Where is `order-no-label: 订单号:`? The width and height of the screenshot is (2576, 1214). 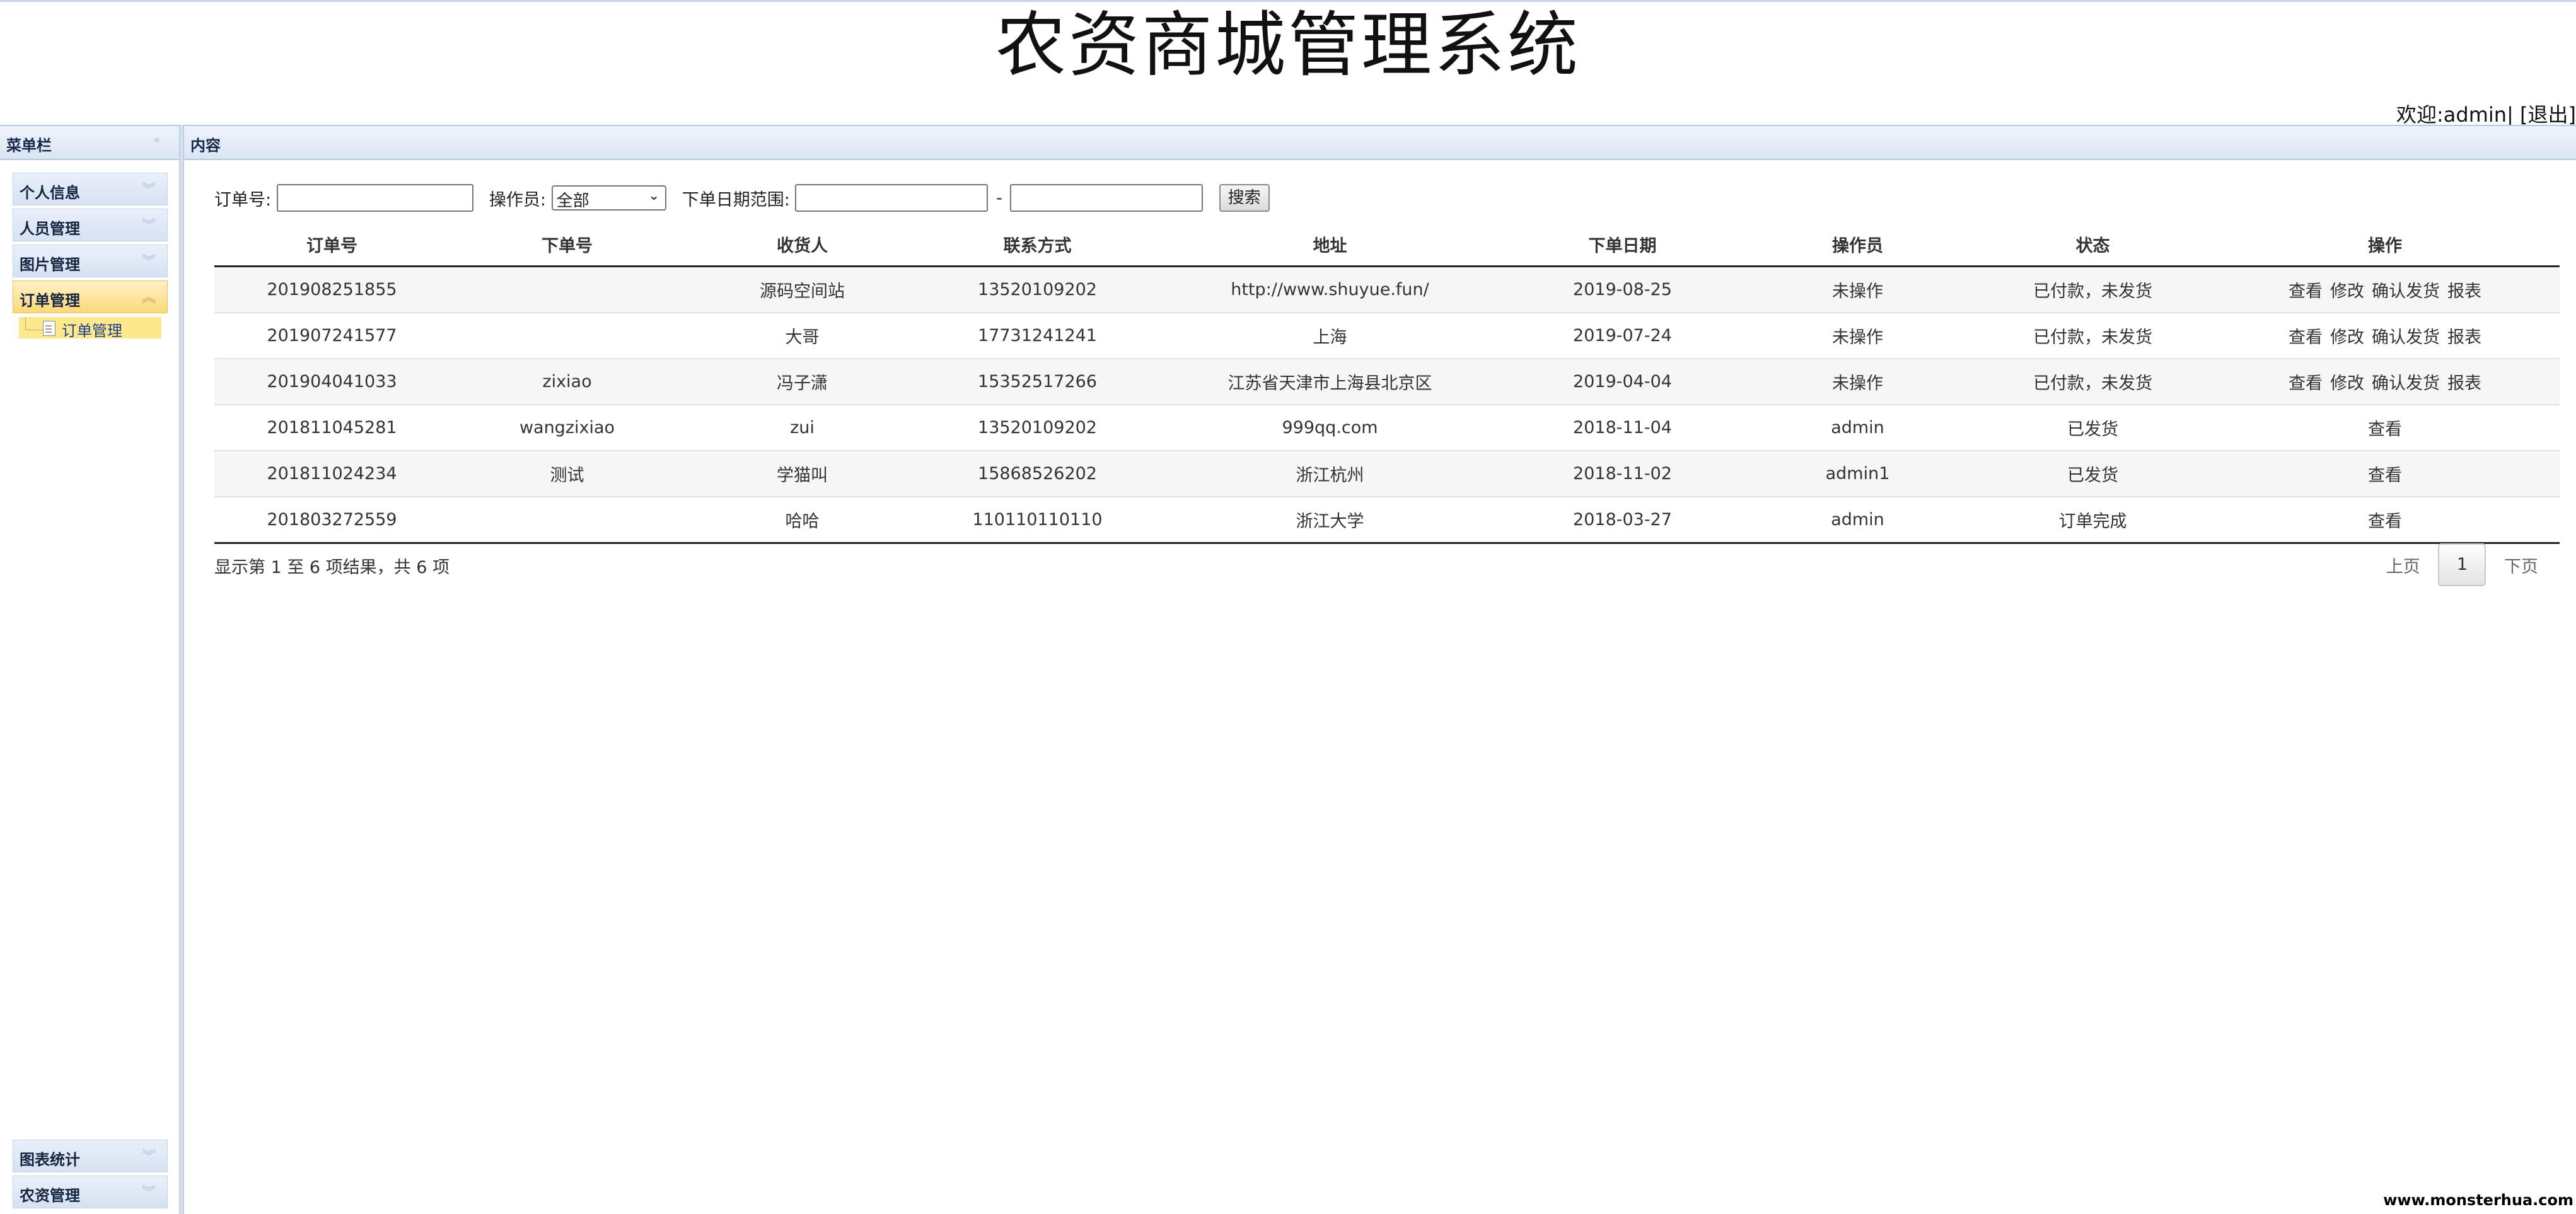
order-no-label: 订单号: is located at coordinates (243, 200).